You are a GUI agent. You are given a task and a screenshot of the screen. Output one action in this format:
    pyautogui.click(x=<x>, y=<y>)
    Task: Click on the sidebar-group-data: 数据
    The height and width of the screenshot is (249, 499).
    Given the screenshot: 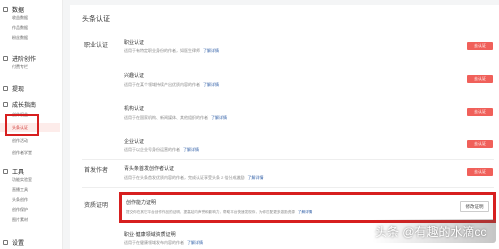 What is the action you would take?
    pyautogui.click(x=13, y=9)
    